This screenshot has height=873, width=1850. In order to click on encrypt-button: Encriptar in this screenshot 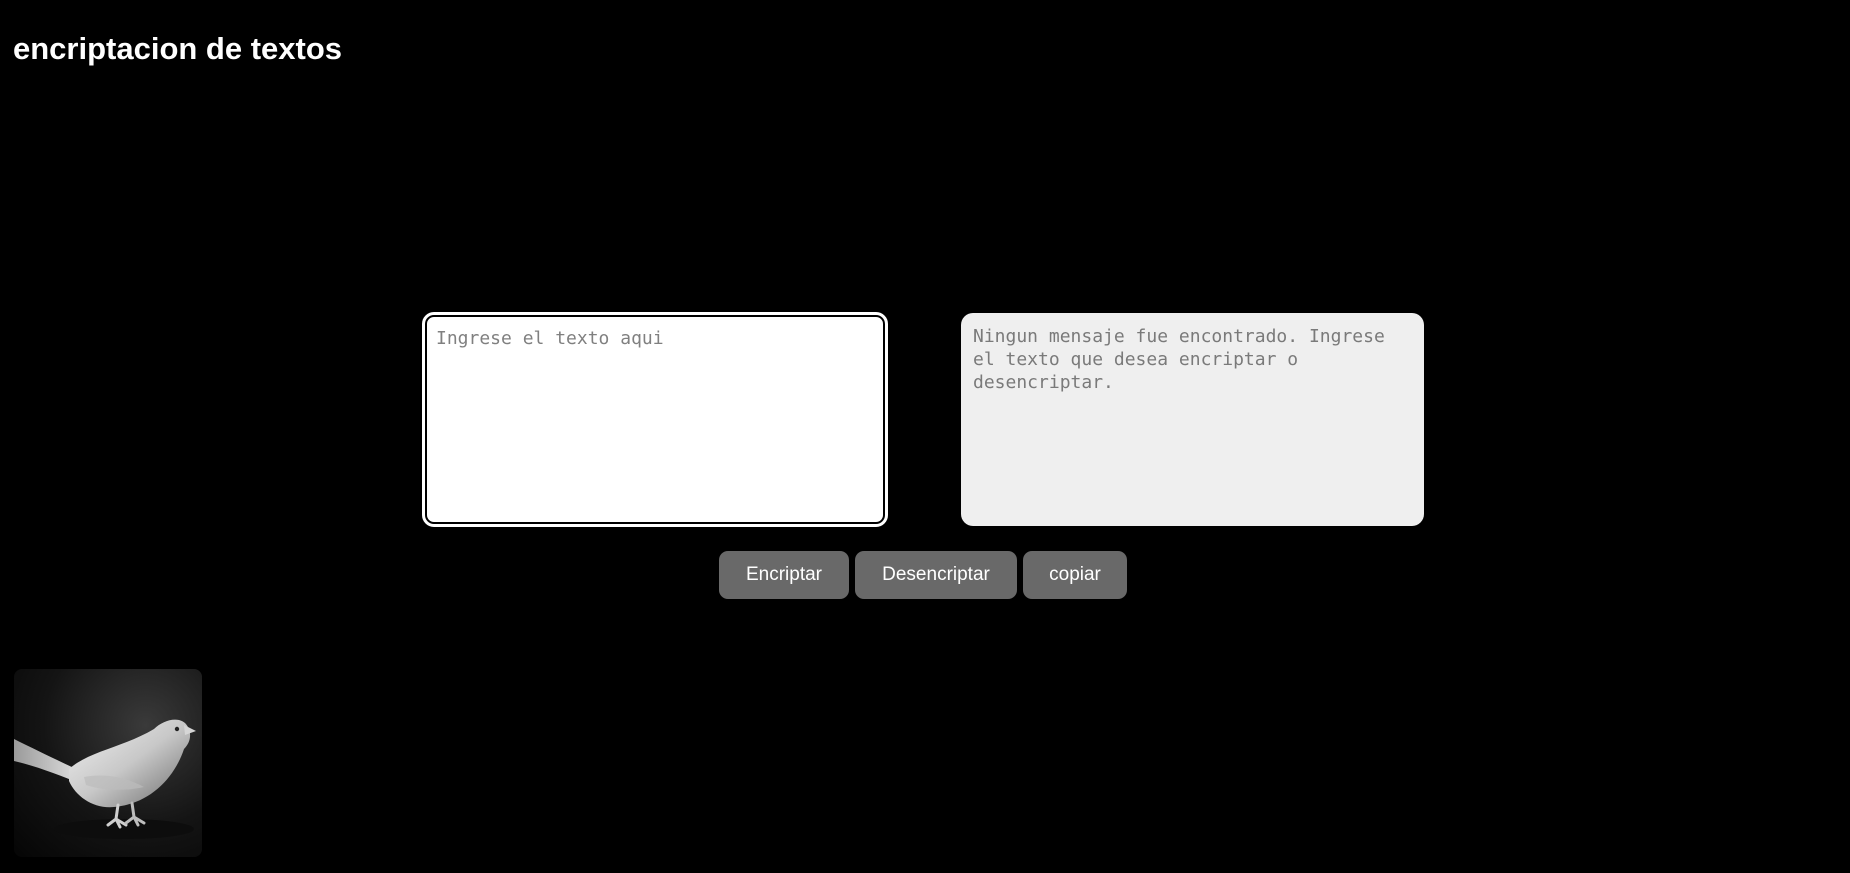, I will do `click(784, 575)`.